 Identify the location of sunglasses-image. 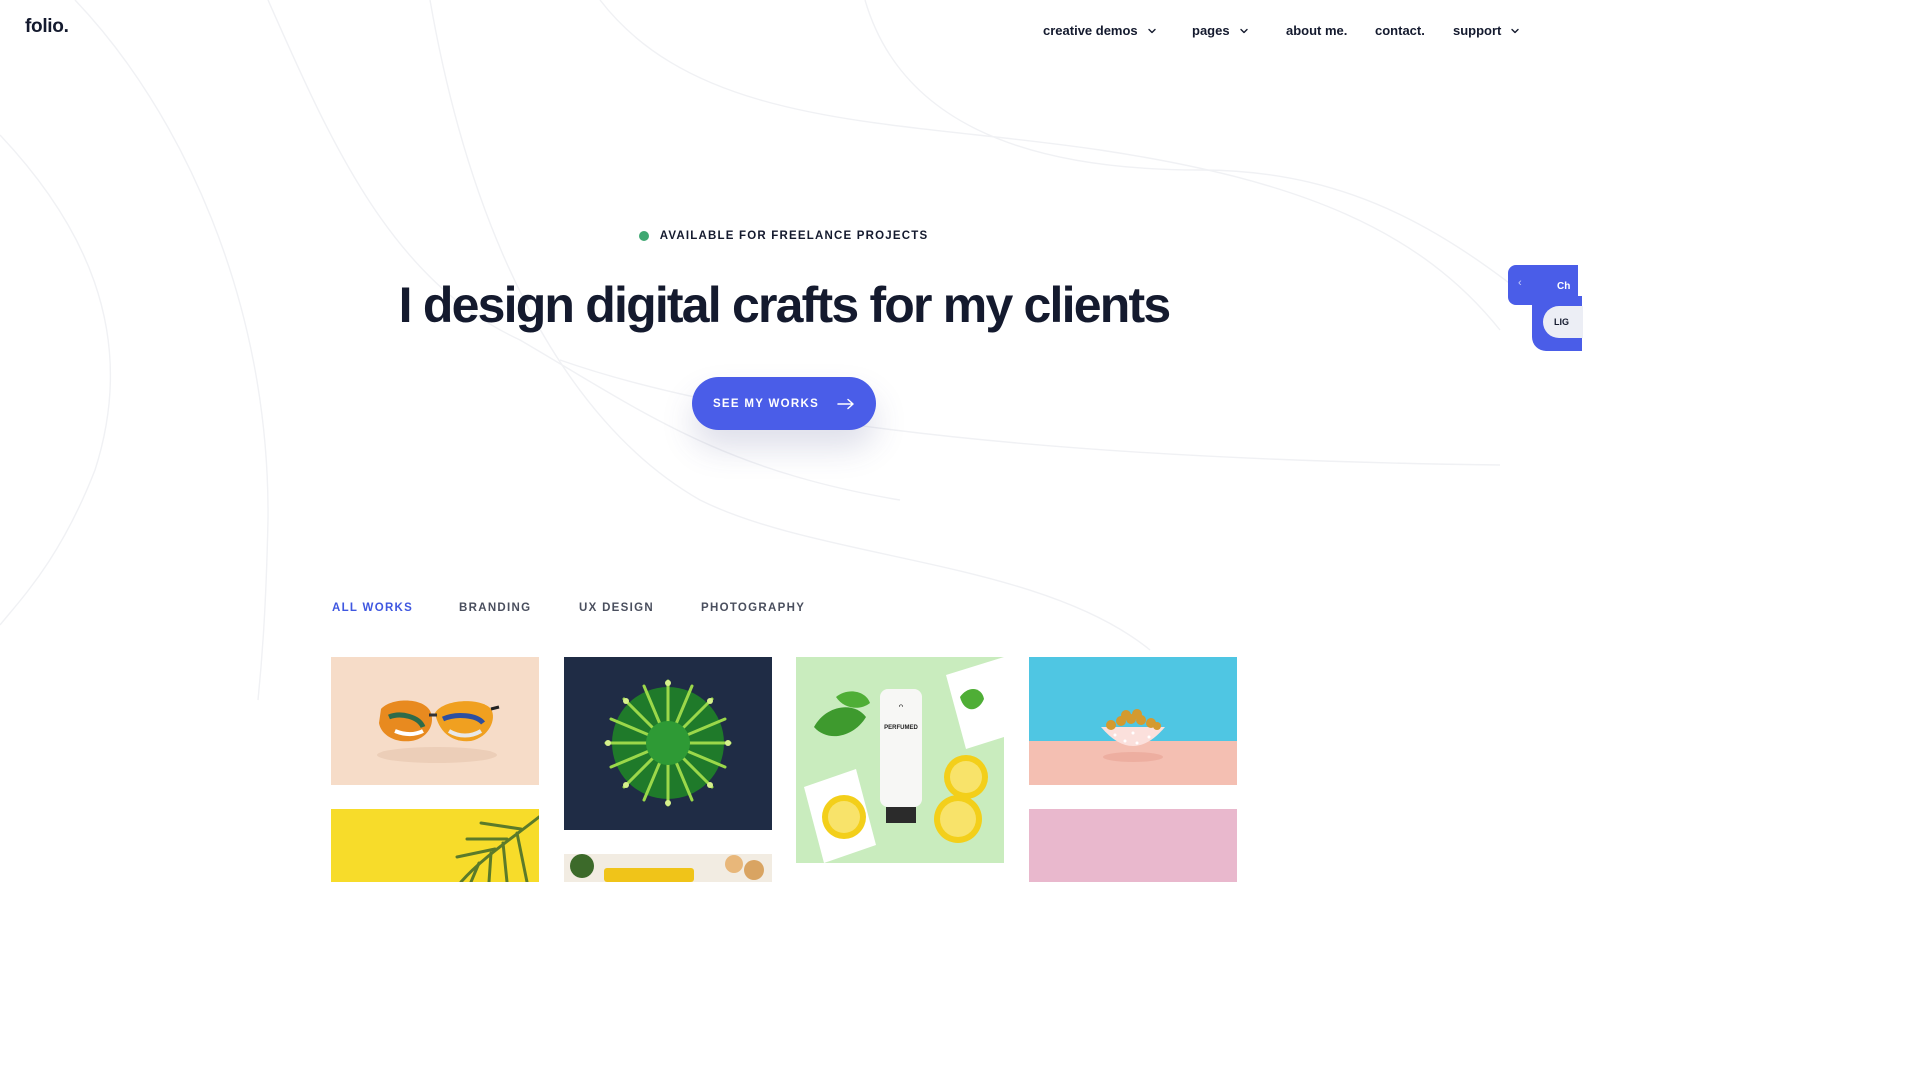
(435, 721).